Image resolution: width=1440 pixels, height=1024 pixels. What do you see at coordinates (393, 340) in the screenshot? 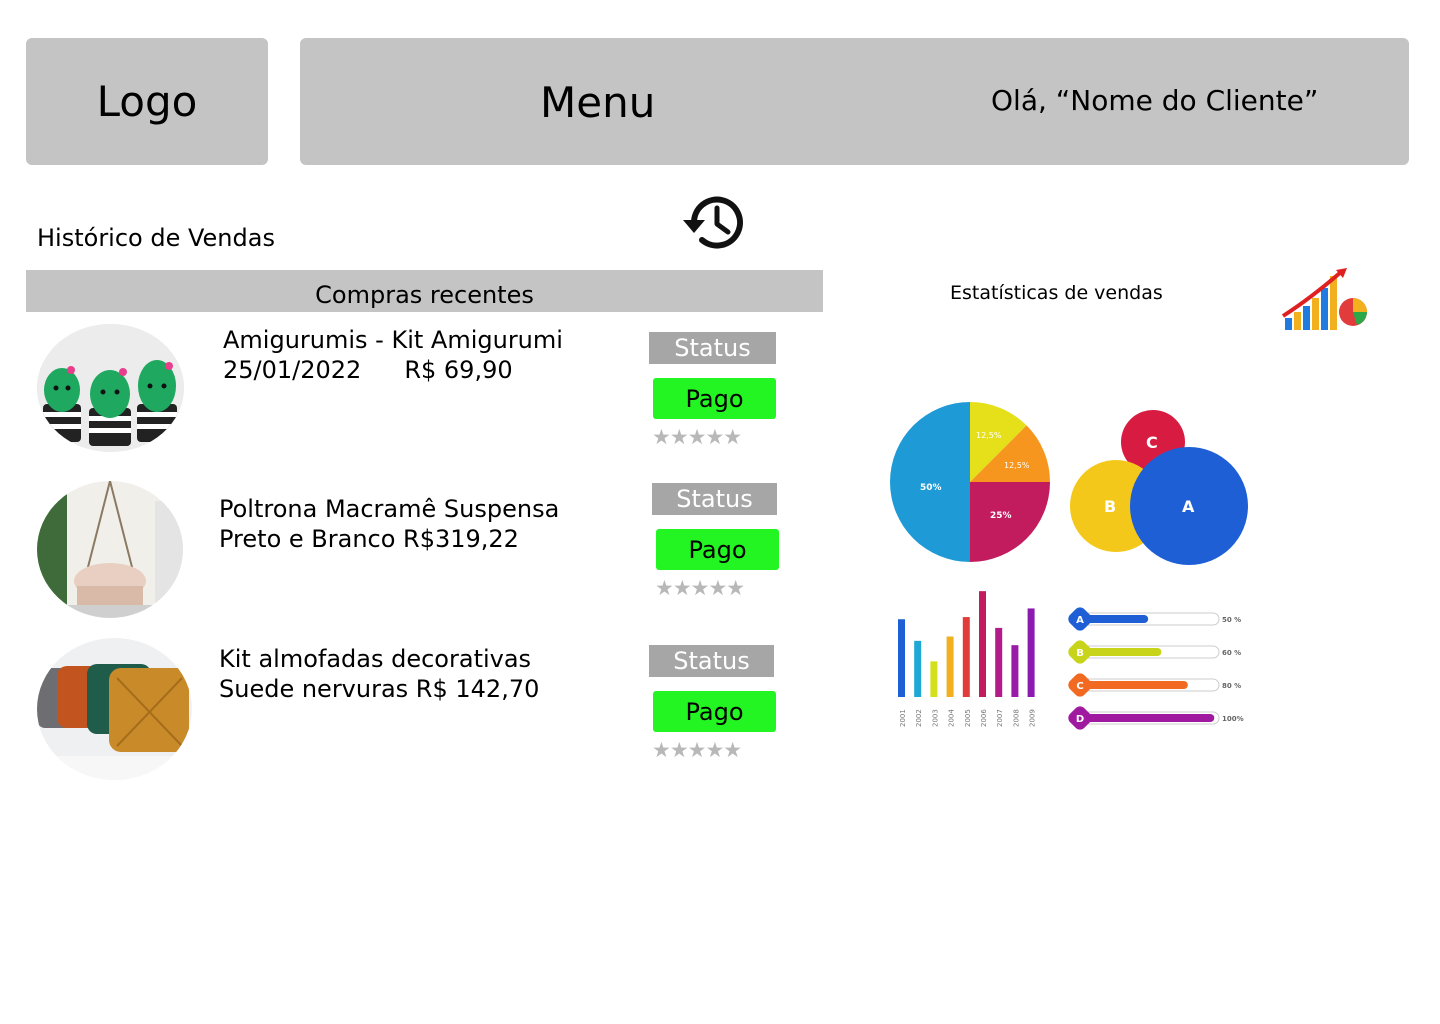
I see `item-title: Amigurumis - Kit Amigurumi` at bounding box center [393, 340].